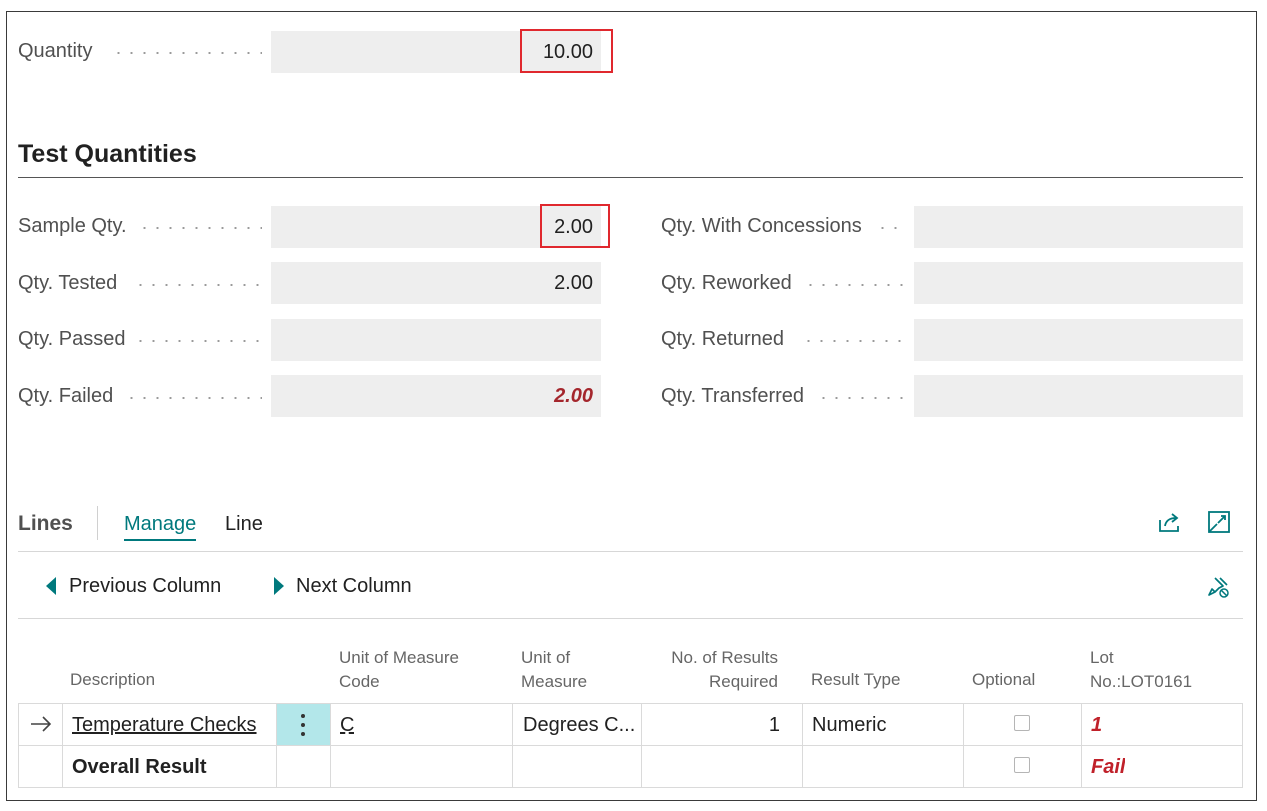 The image size is (1267, 811). Describe the element at coordinates (1219, 587) in the screenshot. I see `unpin-icon` at that location.